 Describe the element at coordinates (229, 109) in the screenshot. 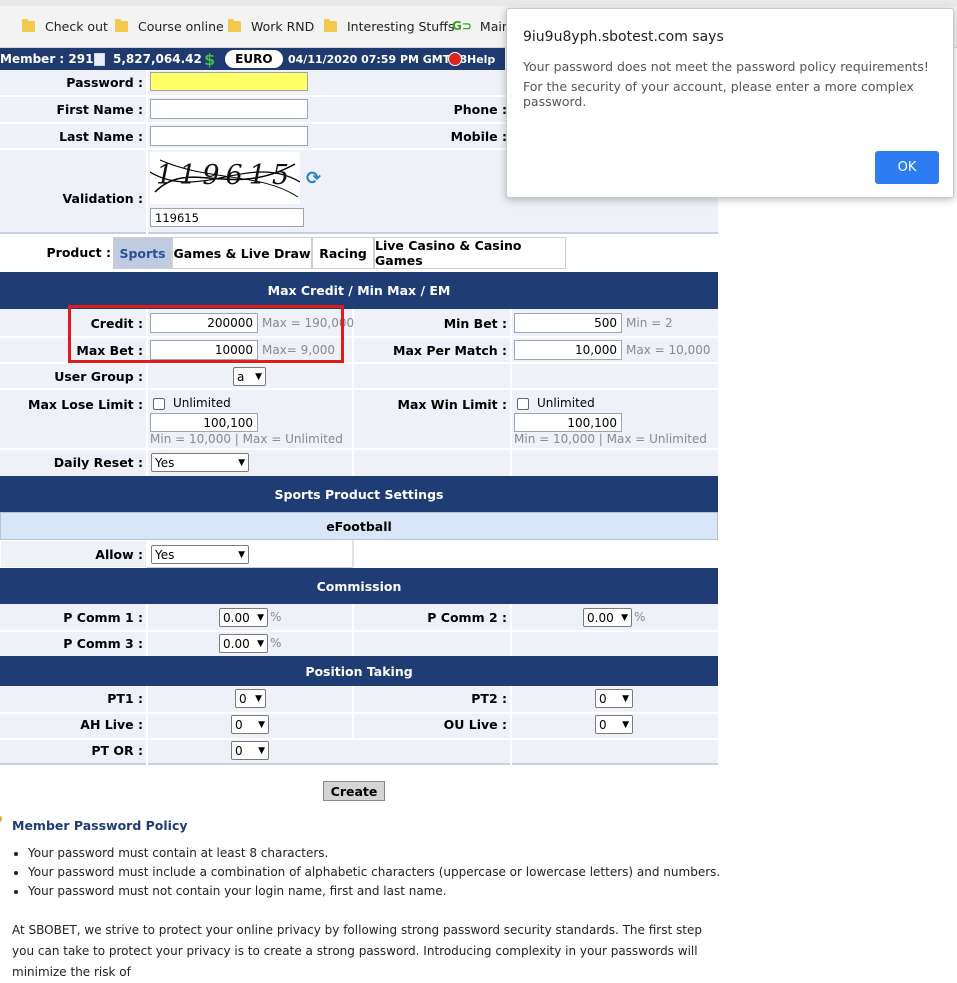

I see `first-name-input` at that location.